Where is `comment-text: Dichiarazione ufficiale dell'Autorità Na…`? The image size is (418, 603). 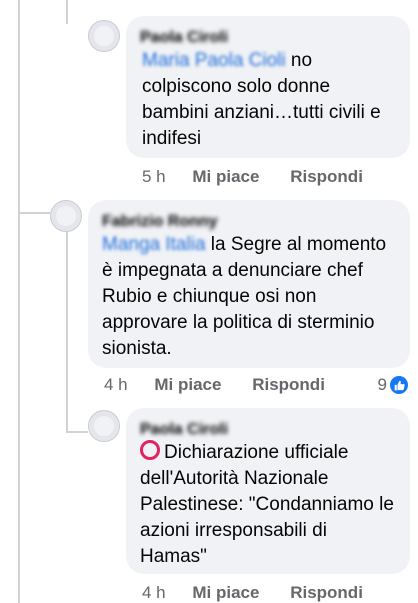
comment-text: Dichiarazione ufficiale dell'Autorità Na… is located at coordinates (268, 505).